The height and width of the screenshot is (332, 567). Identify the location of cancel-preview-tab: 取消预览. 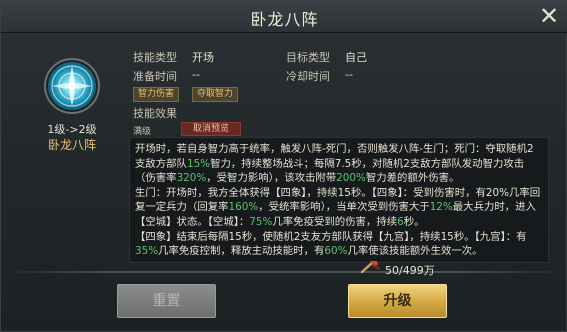
(211, 129).